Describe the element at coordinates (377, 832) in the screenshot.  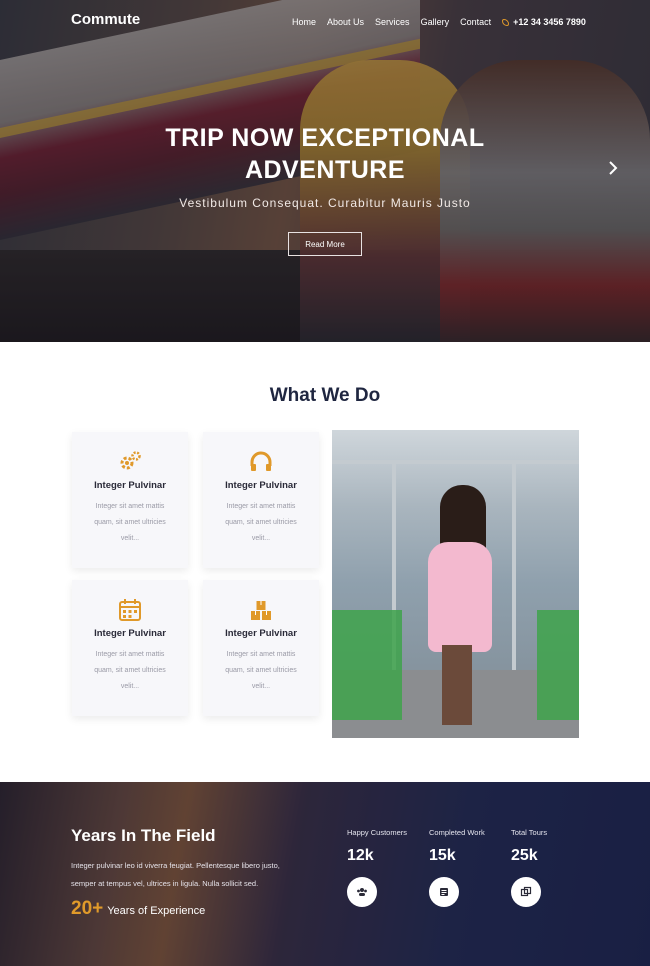
I see `stat-label: Happy Customers` at that location.